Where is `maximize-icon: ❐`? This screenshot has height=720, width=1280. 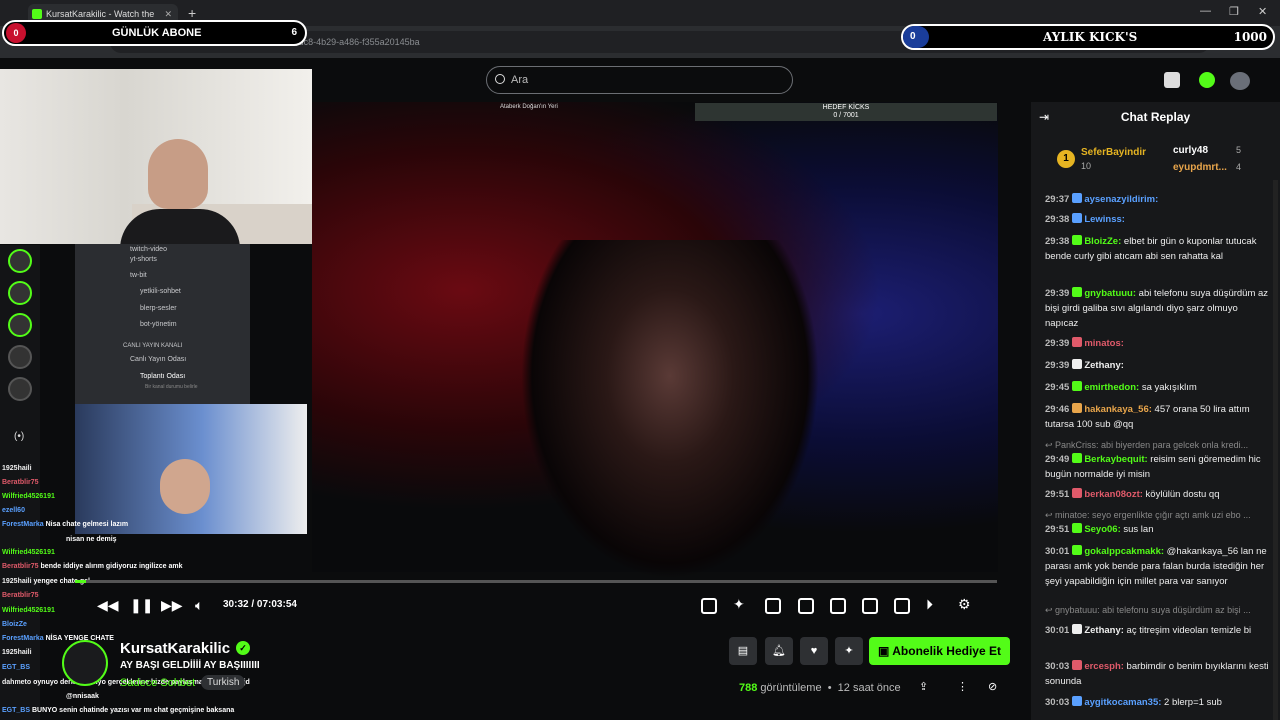
maximize-icon: ❐ is located at coordinates (1234, 11).